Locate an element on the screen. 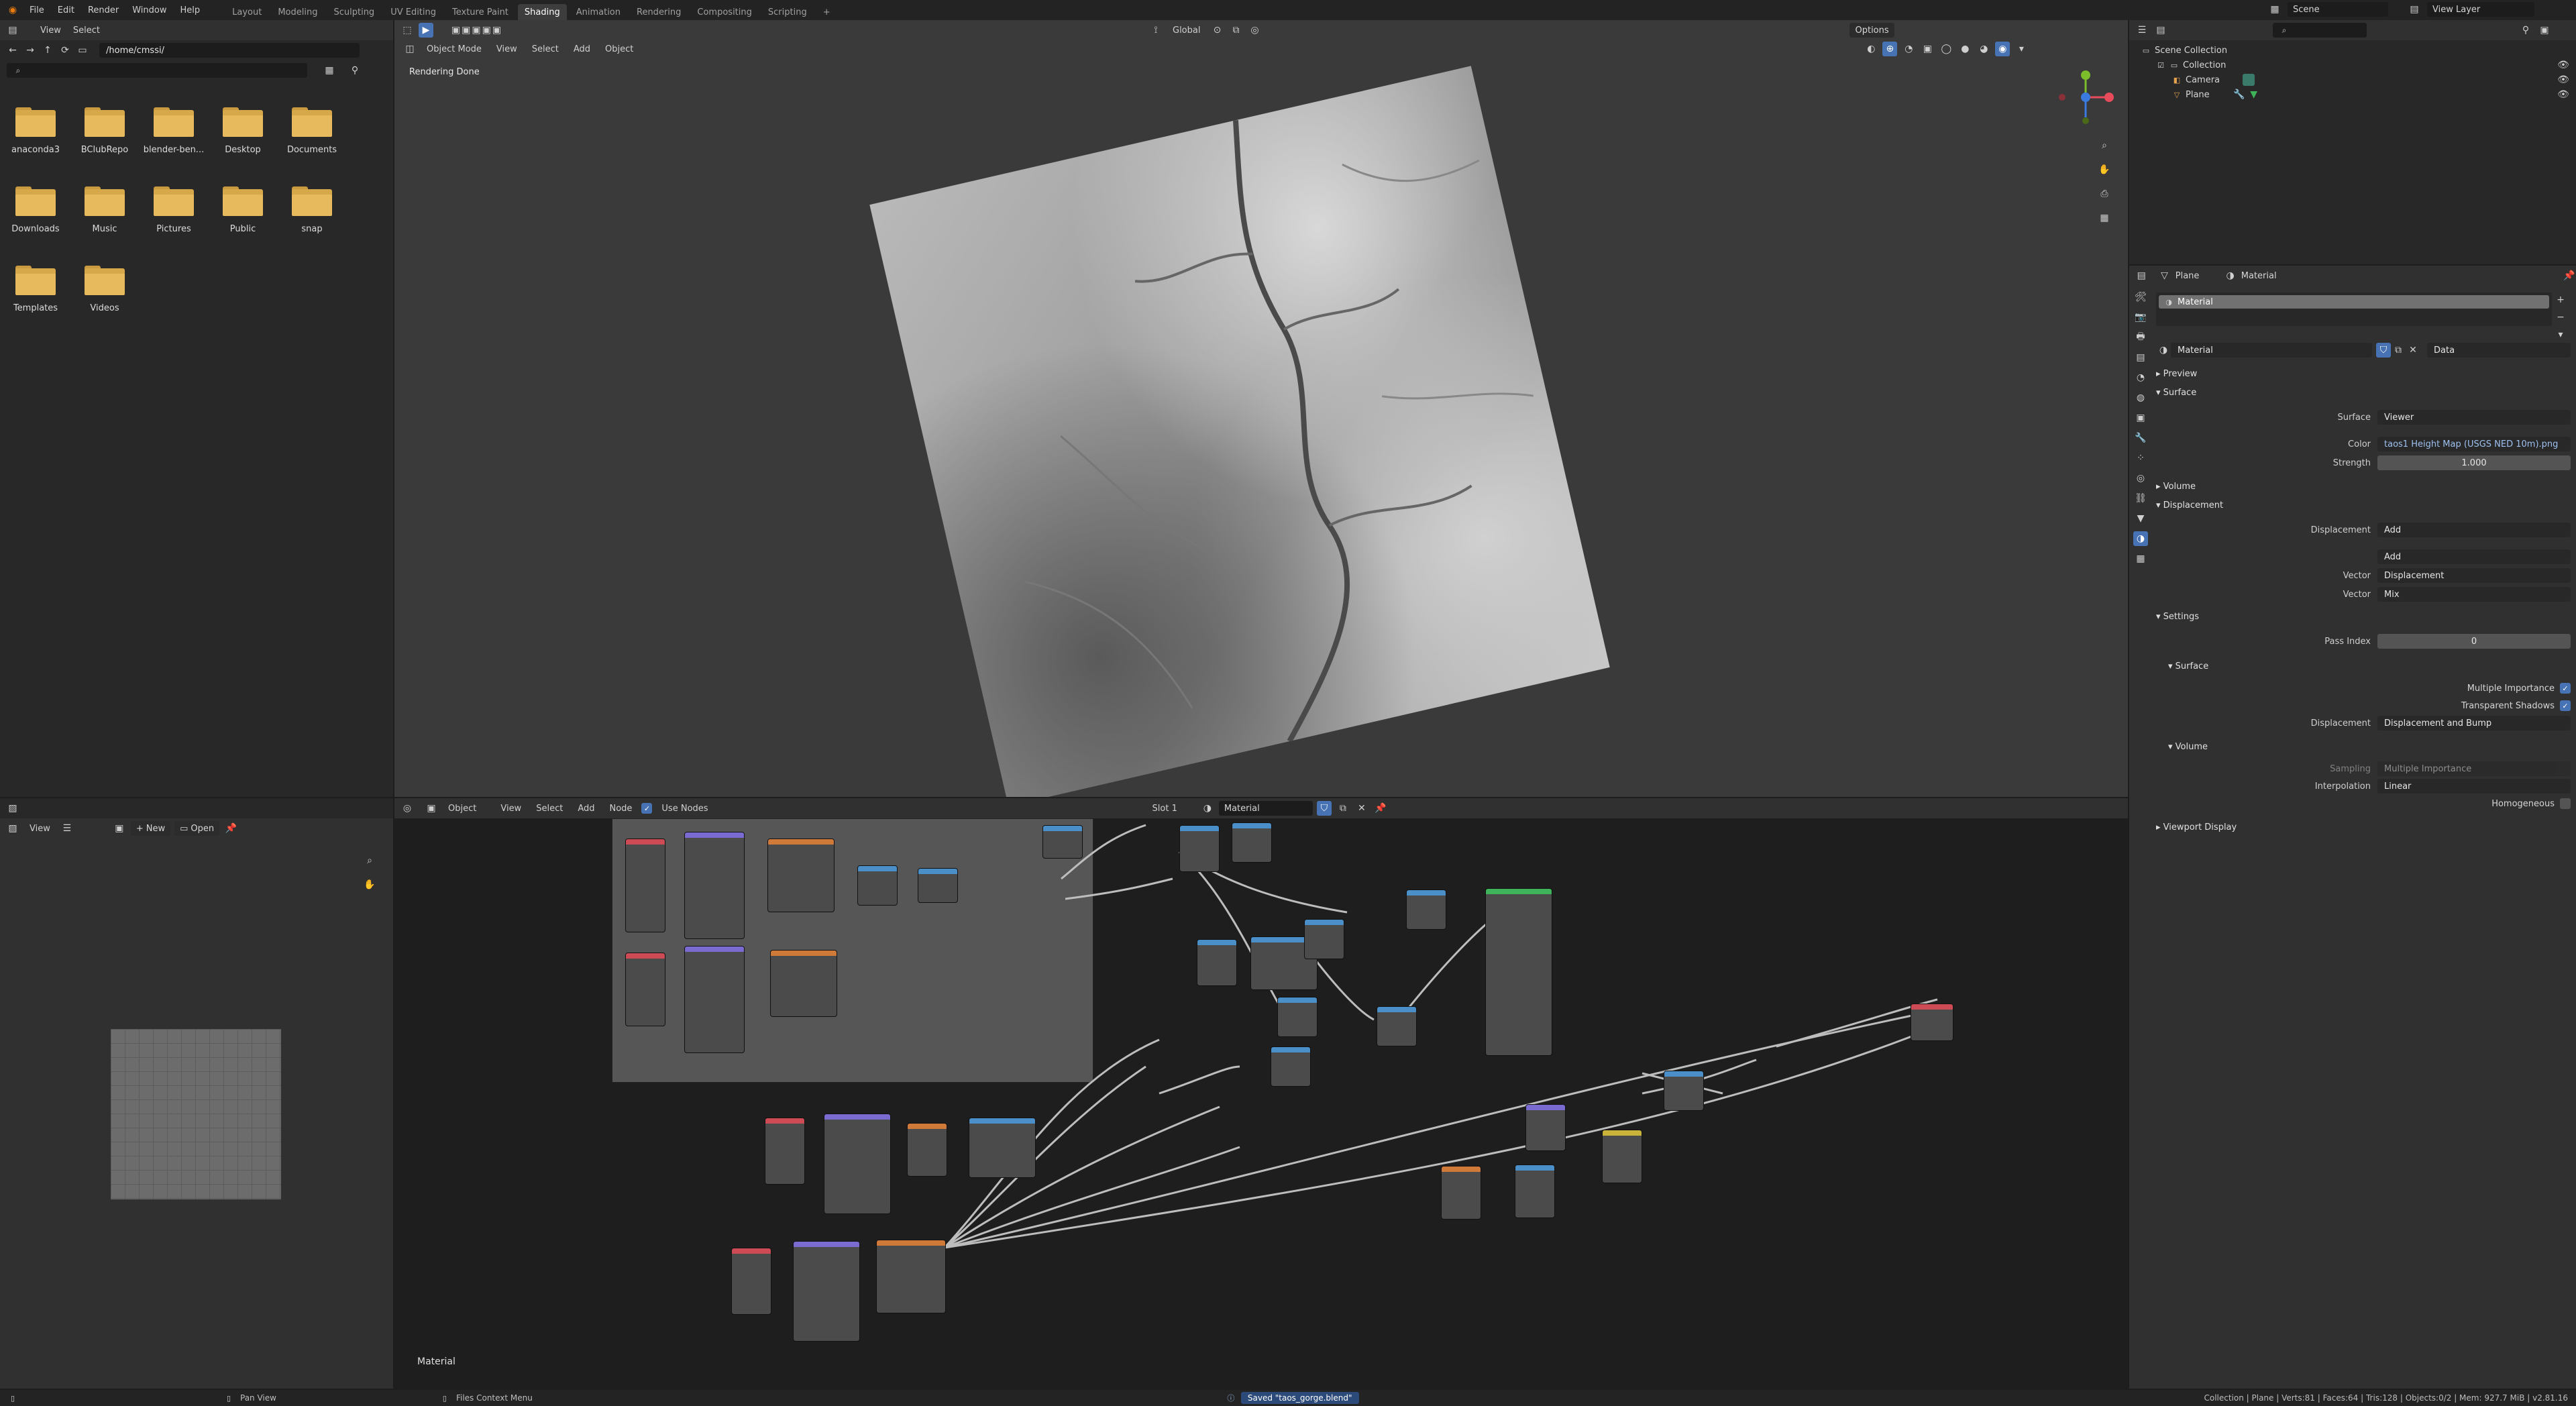 Image resolution: width=2576 pixels, height=1406 pixels. menu-window: Window is located at coordinates (149, 10).